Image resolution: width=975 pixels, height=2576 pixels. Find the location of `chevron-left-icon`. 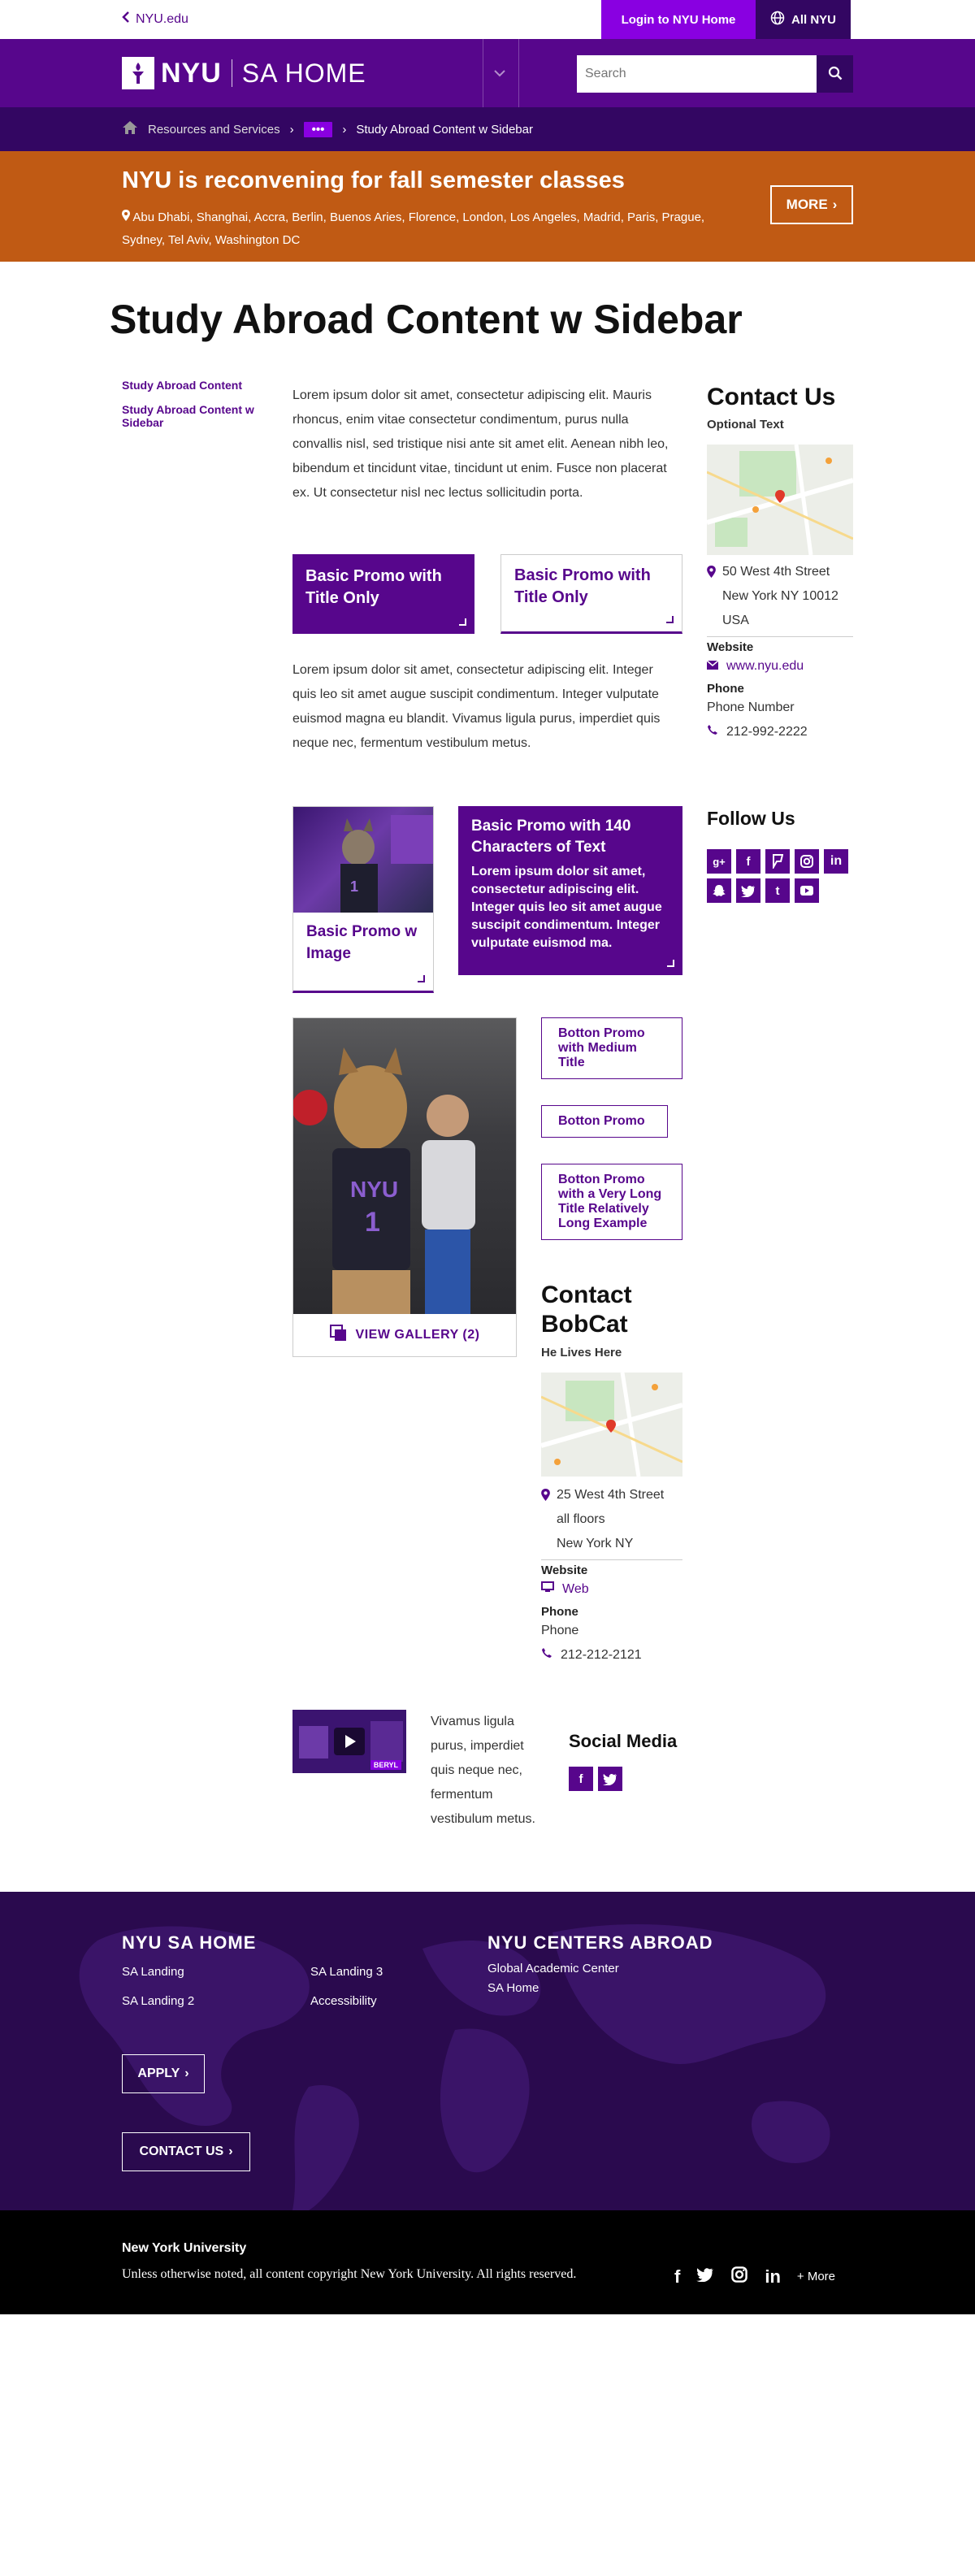

chevron-left-icon is located at coordinates (126, 19).